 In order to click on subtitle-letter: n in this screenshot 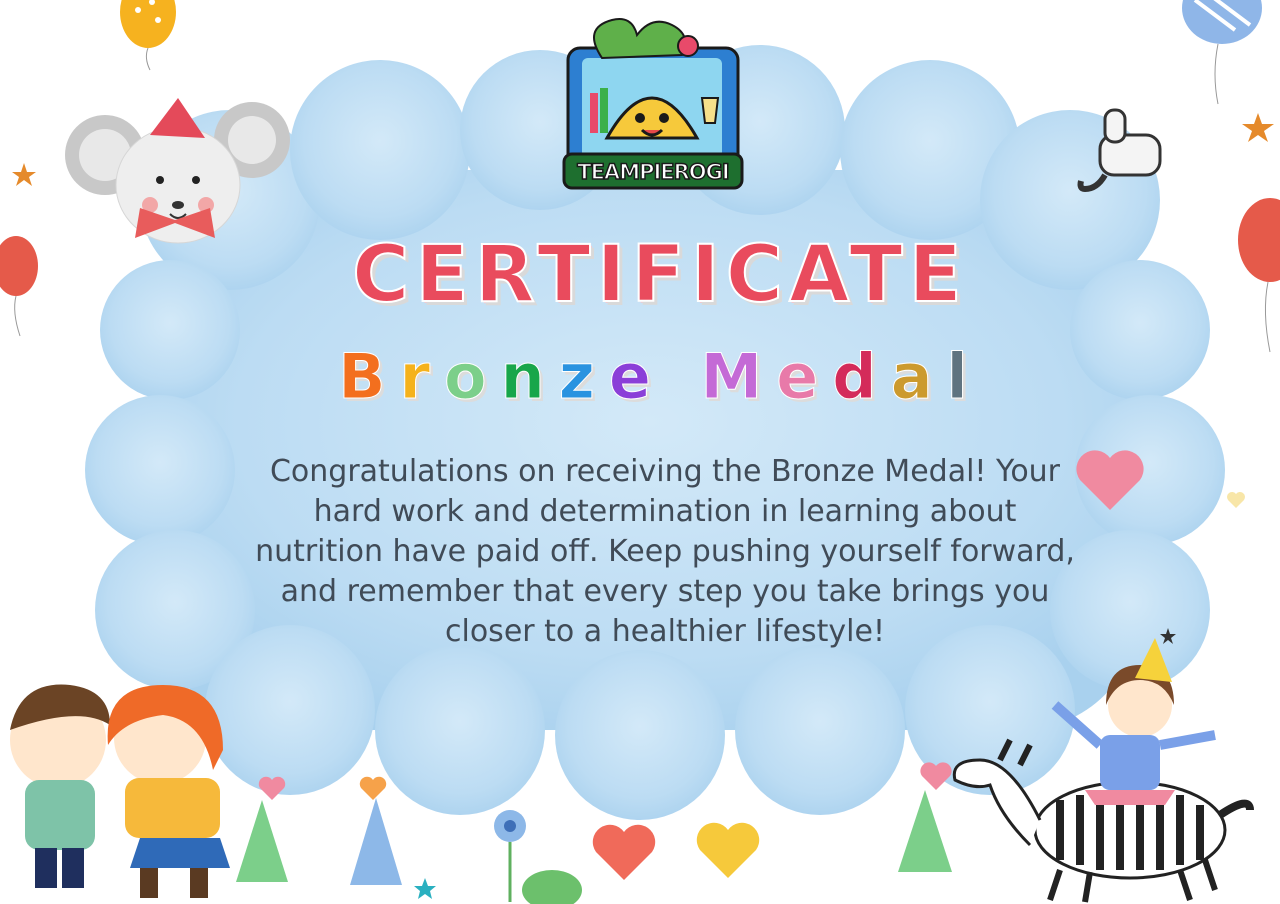, I will do `click(529, 377)`.